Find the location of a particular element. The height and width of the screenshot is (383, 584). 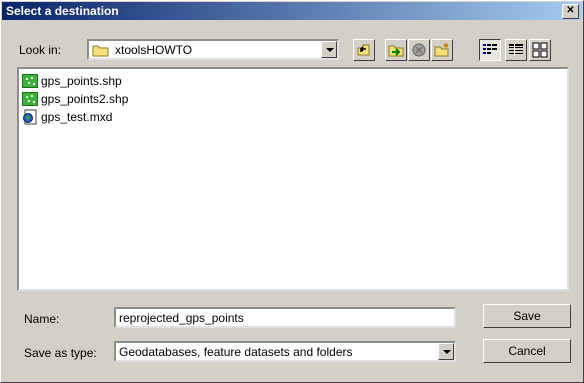

look-in-value: xtoolsHOWTO is located at coordinates (154, 50).